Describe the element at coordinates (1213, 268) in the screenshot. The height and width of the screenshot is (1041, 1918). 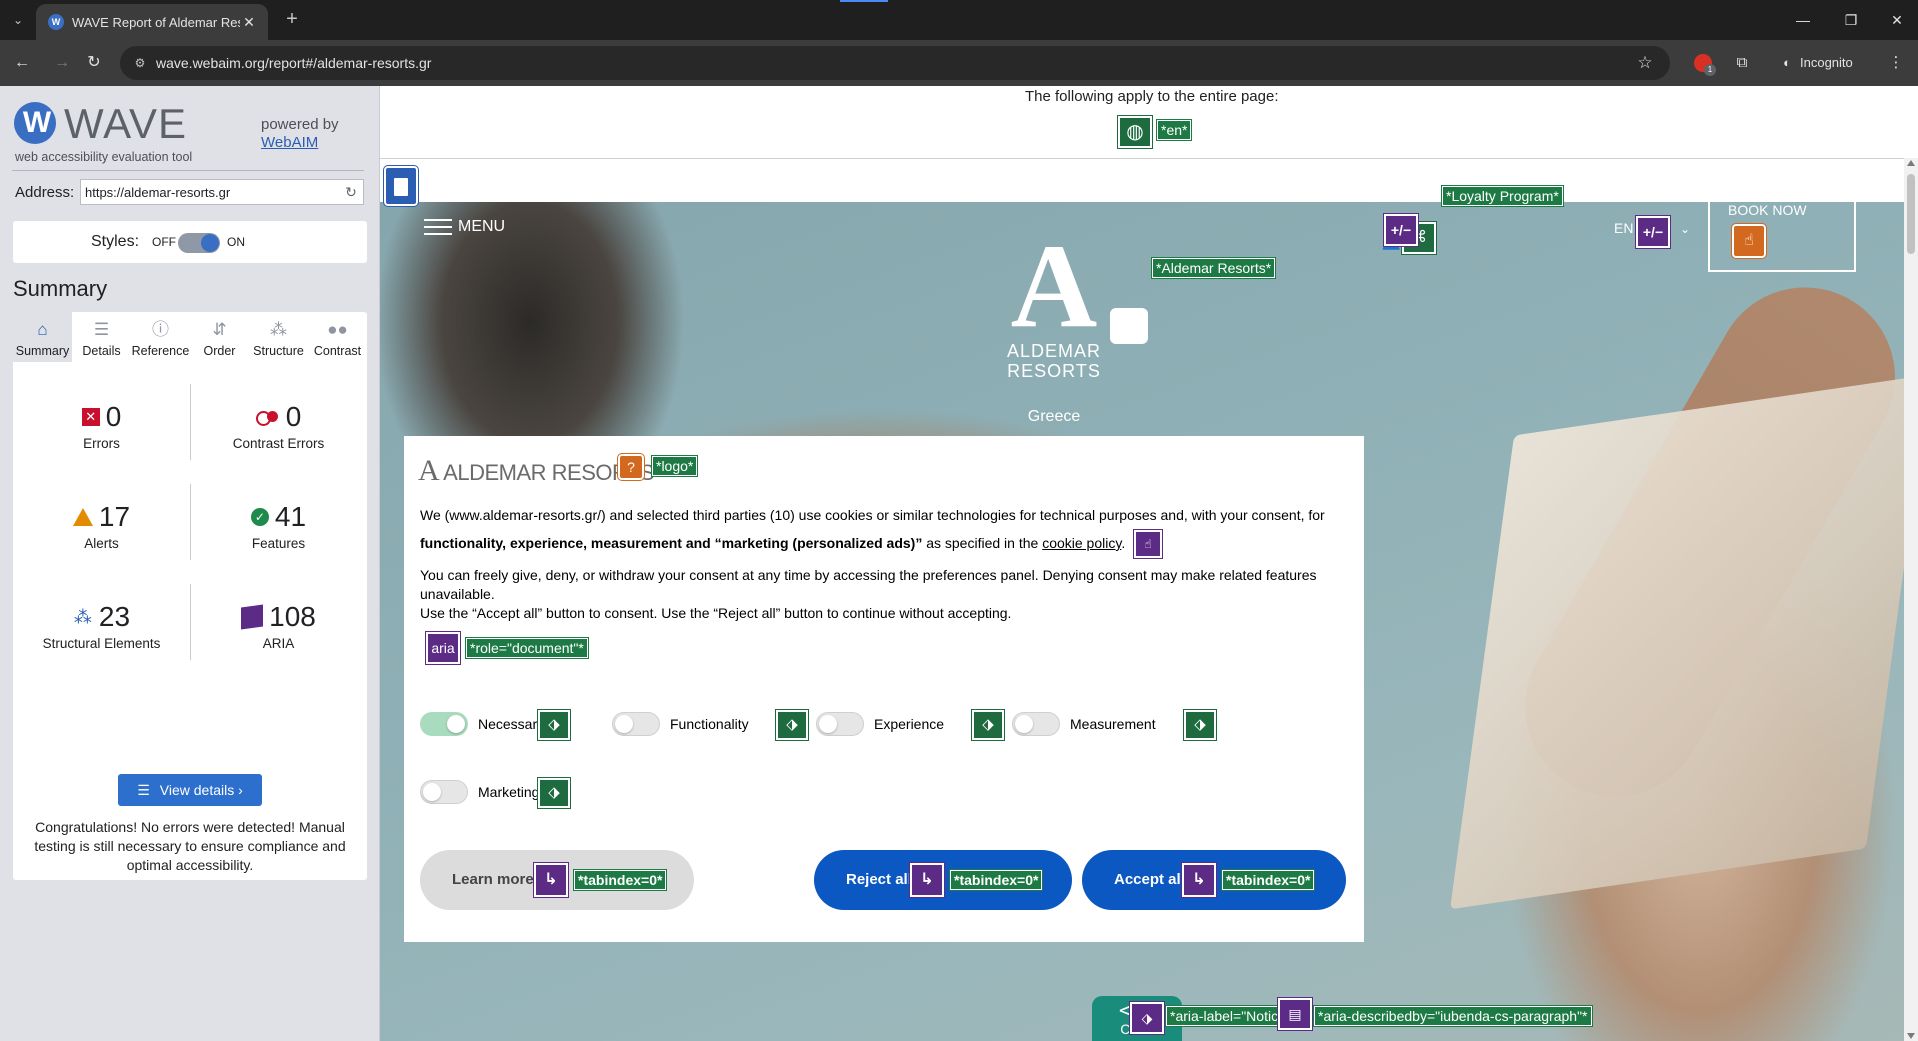
I see `brand-alt-tag: *Aldemar Resorts*` at that location.